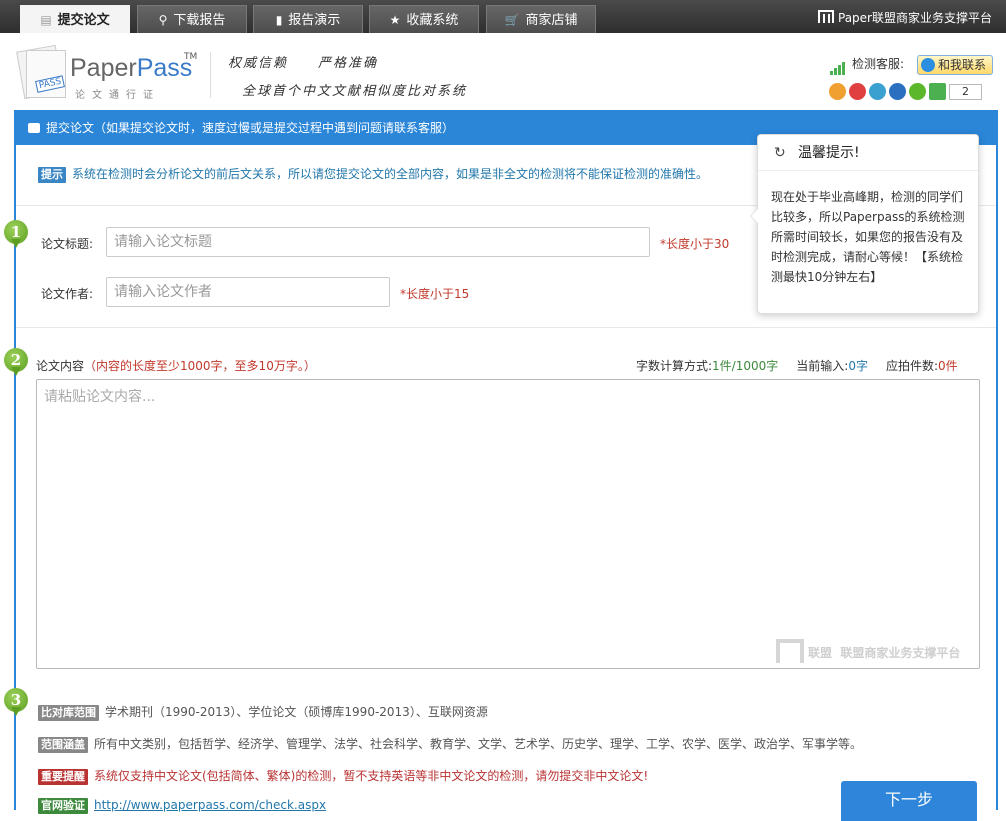 The width and height of the screenshot is (1006, 821). I want to click on title-input, so click(378, 242).